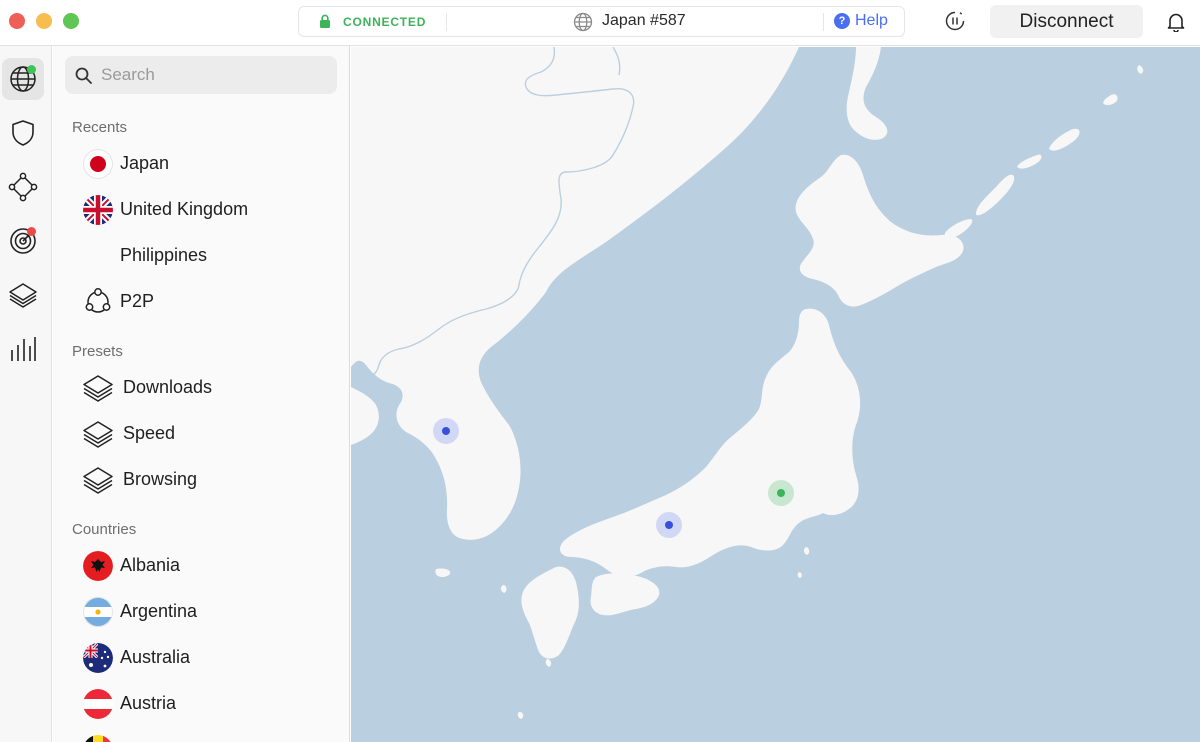 This screenshot has width=1200, height=742. What do you see at coordinates (155, 657) in the screenshot?
I see `country-item-label: Australia` at bounding box center [155, 657].